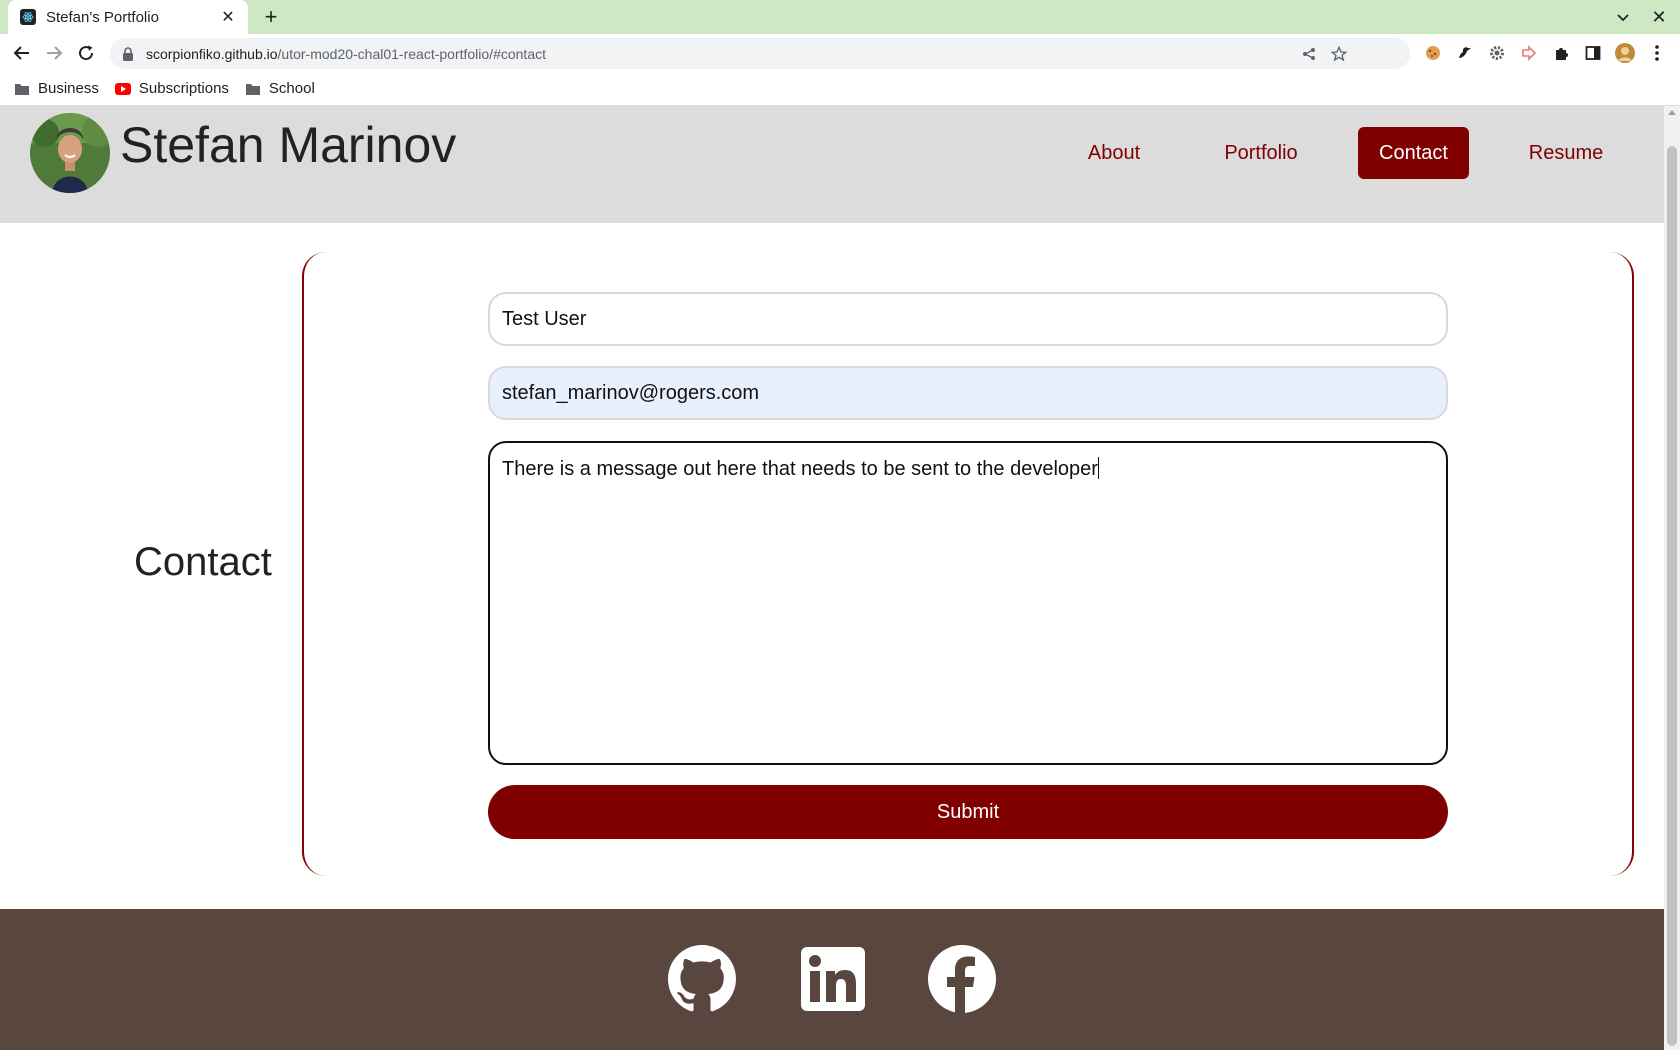 The image size is (1680, 1050). I want to click on facebook-icon, so click(962, 979).